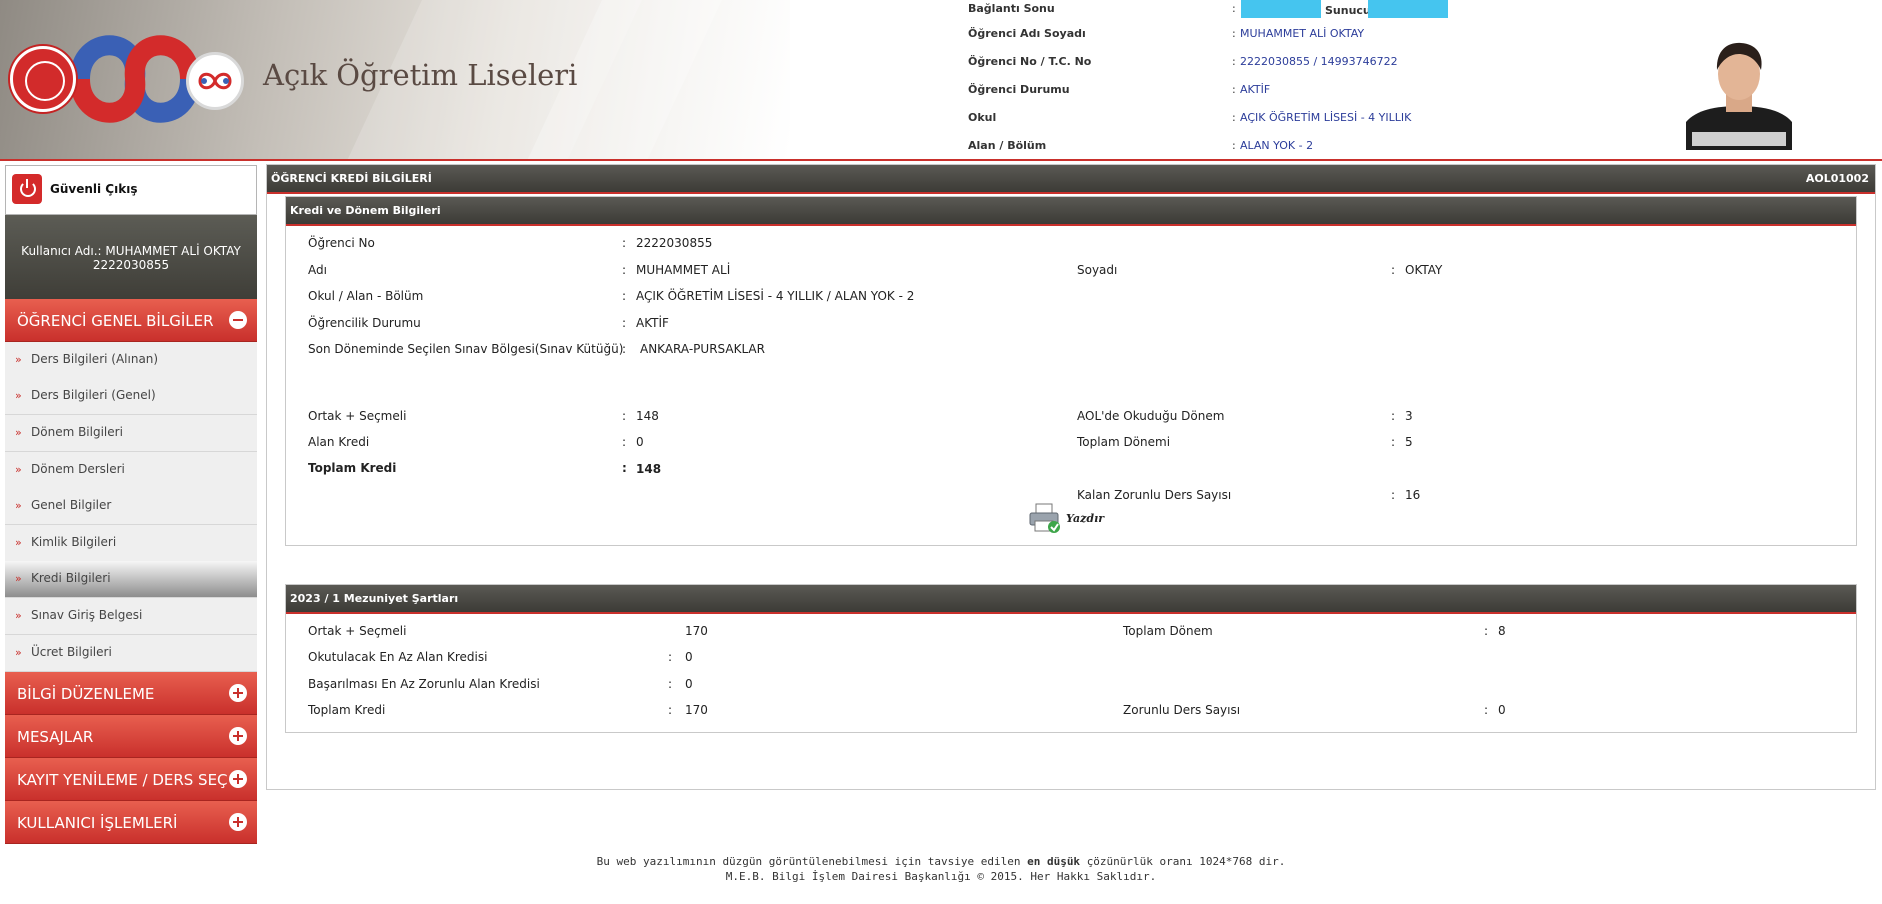 Image resolution: width=1882 pixels, height=904 pixels. I want to click on section-title: 2023 / 1 Mezuniyet Şartları, so click(374, 598).